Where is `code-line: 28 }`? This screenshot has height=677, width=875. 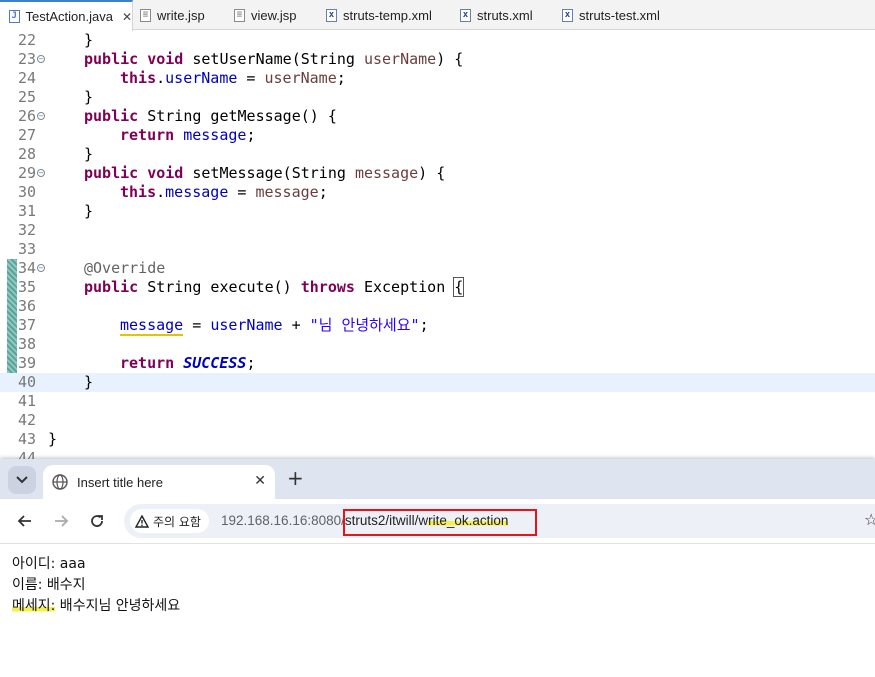 code-line: 28 } is located at coordinates (437, 154).